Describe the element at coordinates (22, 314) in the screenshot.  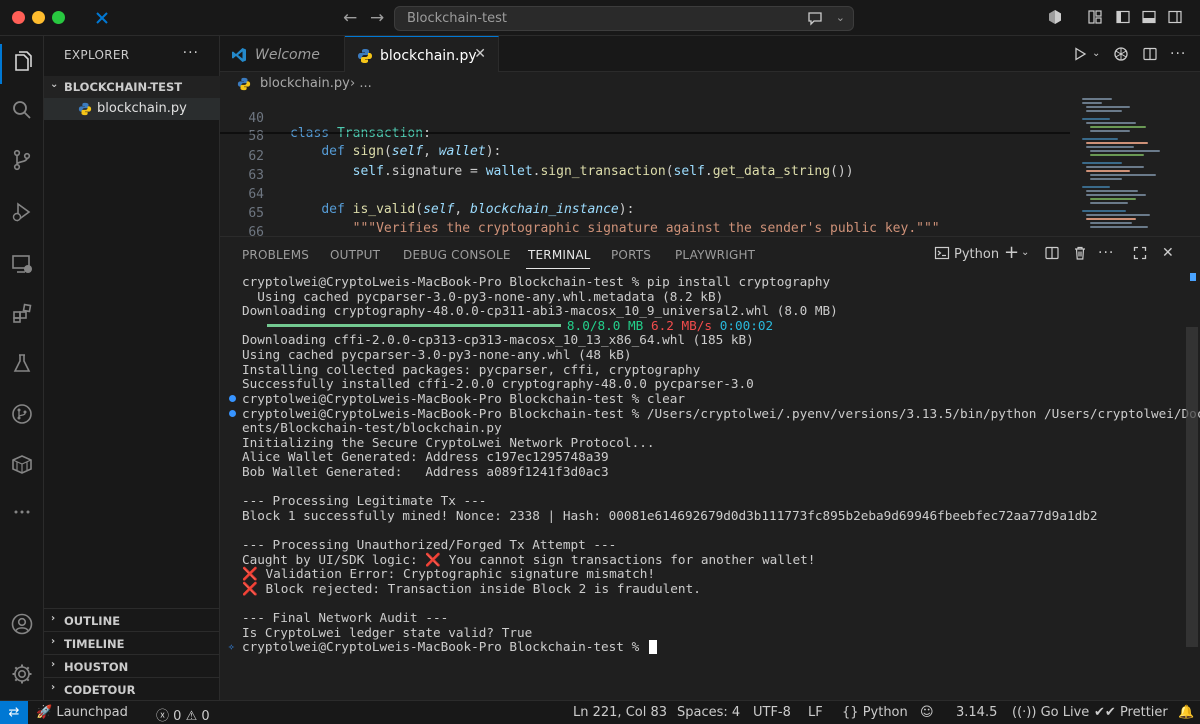
I see `extensions-icon` at that location.